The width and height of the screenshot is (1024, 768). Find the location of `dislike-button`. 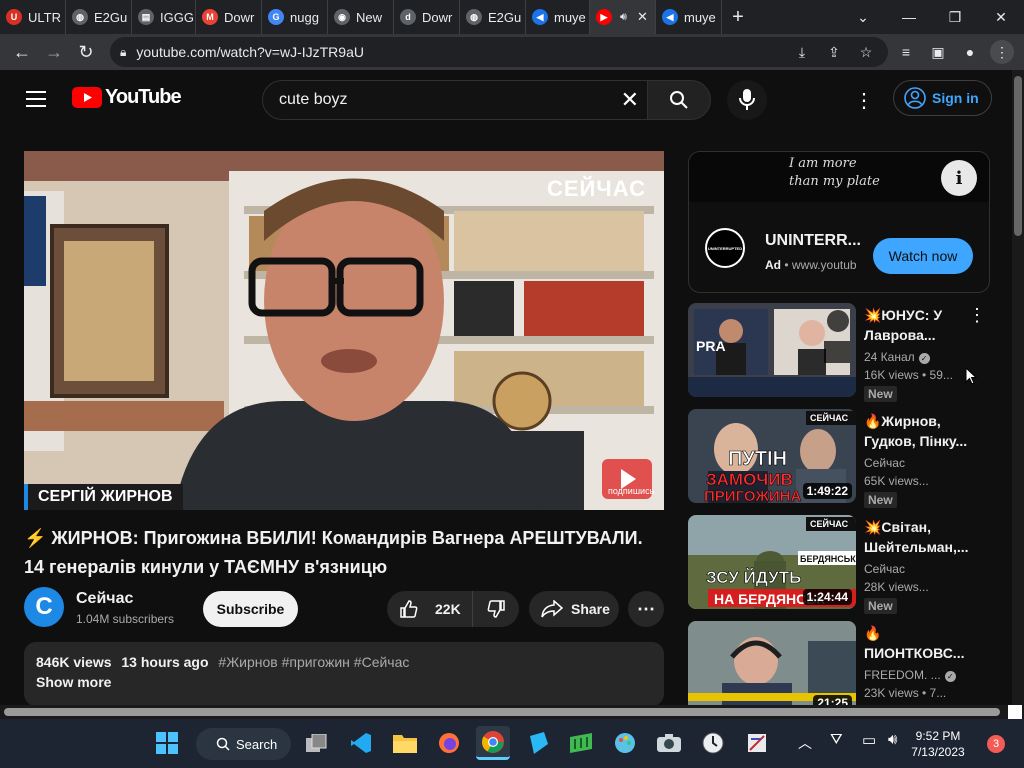

dislike-button is located at coordinates (496, 609).